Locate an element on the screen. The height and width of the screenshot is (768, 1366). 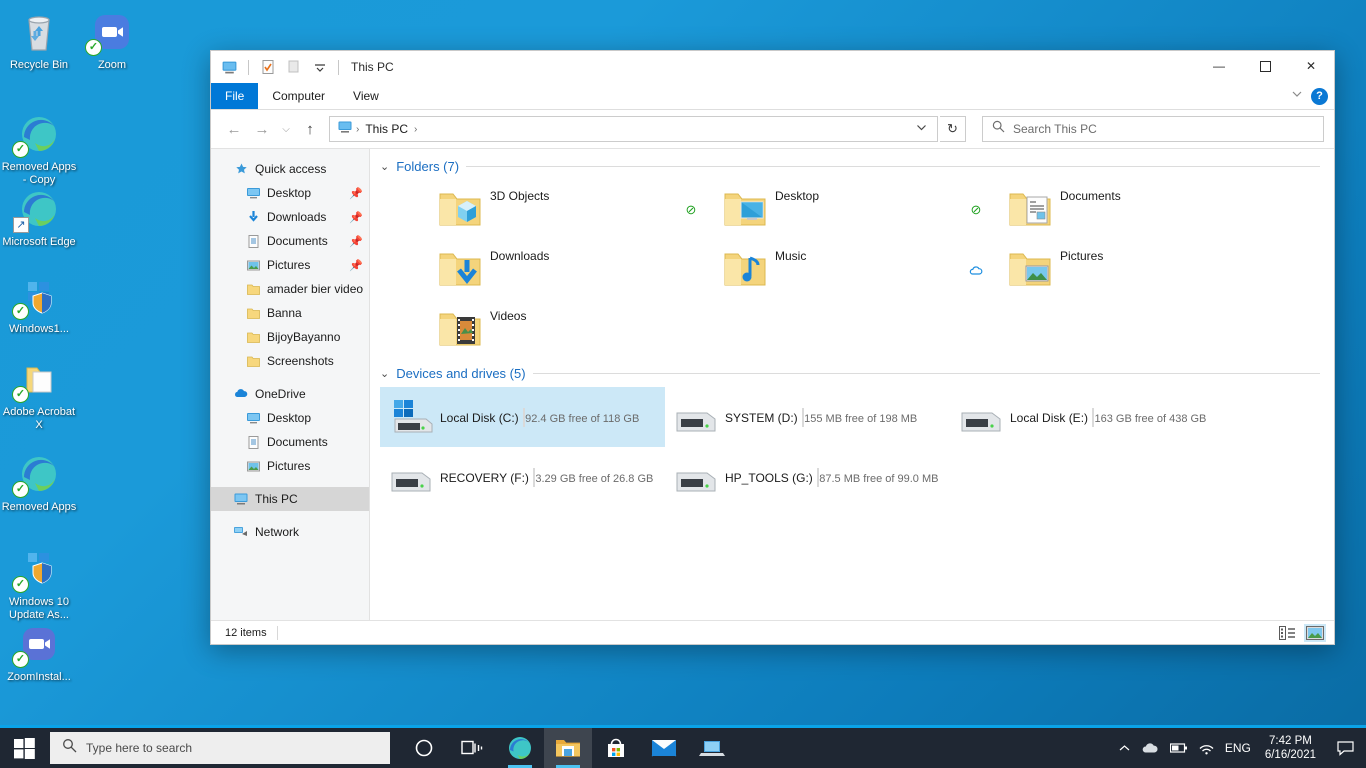
desktop-icon-removed-apps-copy: ✓ Removed Apps - Copy is located at coordinates (39, 148).